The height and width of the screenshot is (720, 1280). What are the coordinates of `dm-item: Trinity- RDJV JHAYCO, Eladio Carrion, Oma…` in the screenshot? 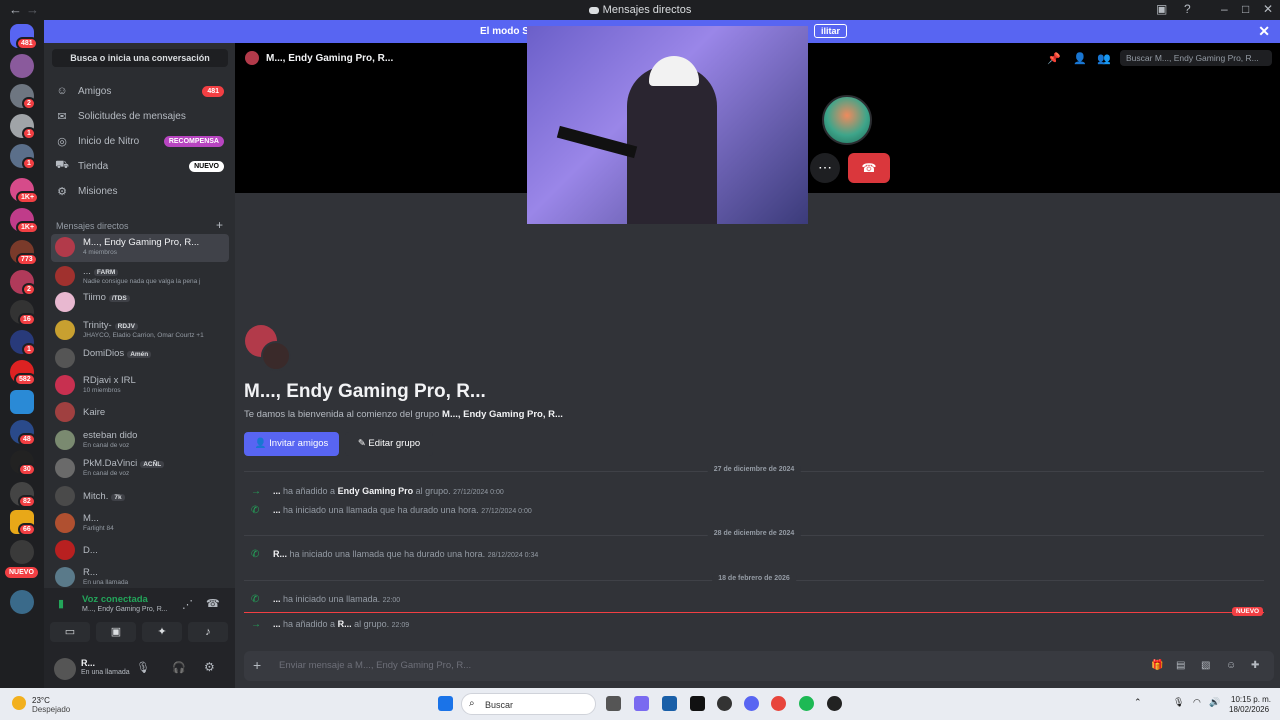 It's located at (140, 331).